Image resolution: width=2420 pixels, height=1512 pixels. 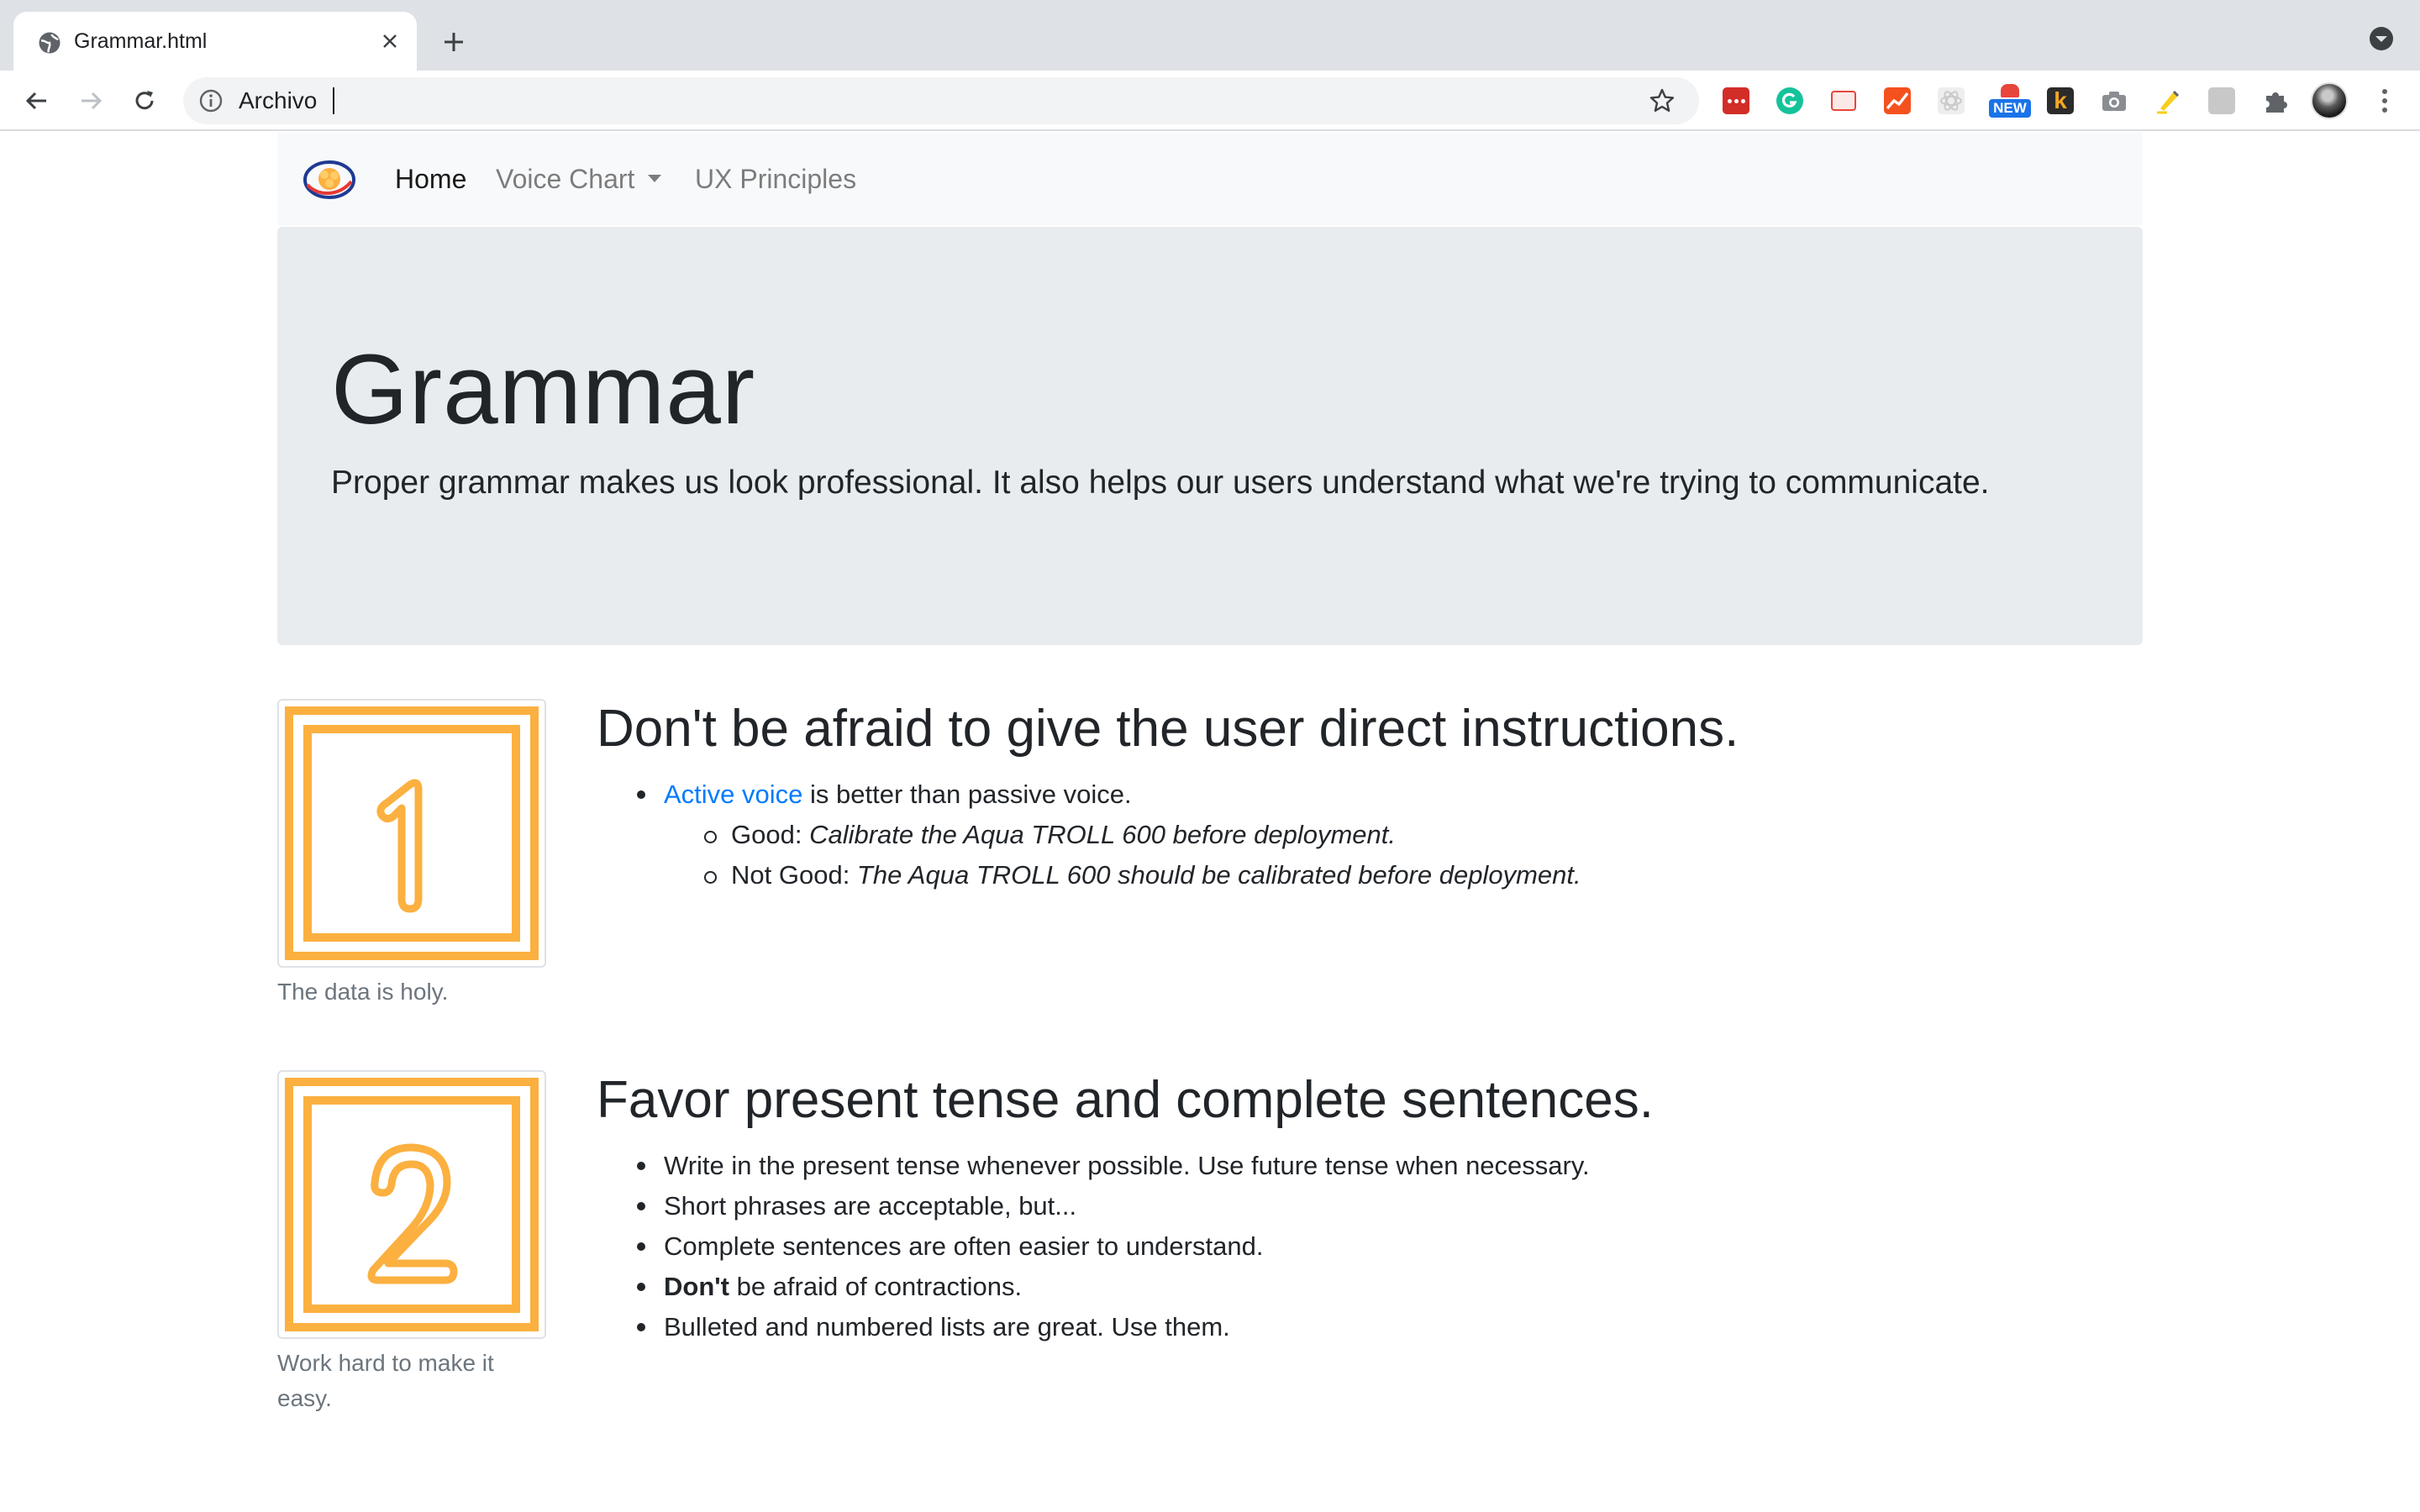 What do you see at coordinates (876, 1286) in the screenshot?
I see `list-item-text: be afraid of contractions.` at bounding box center [876, 1286].